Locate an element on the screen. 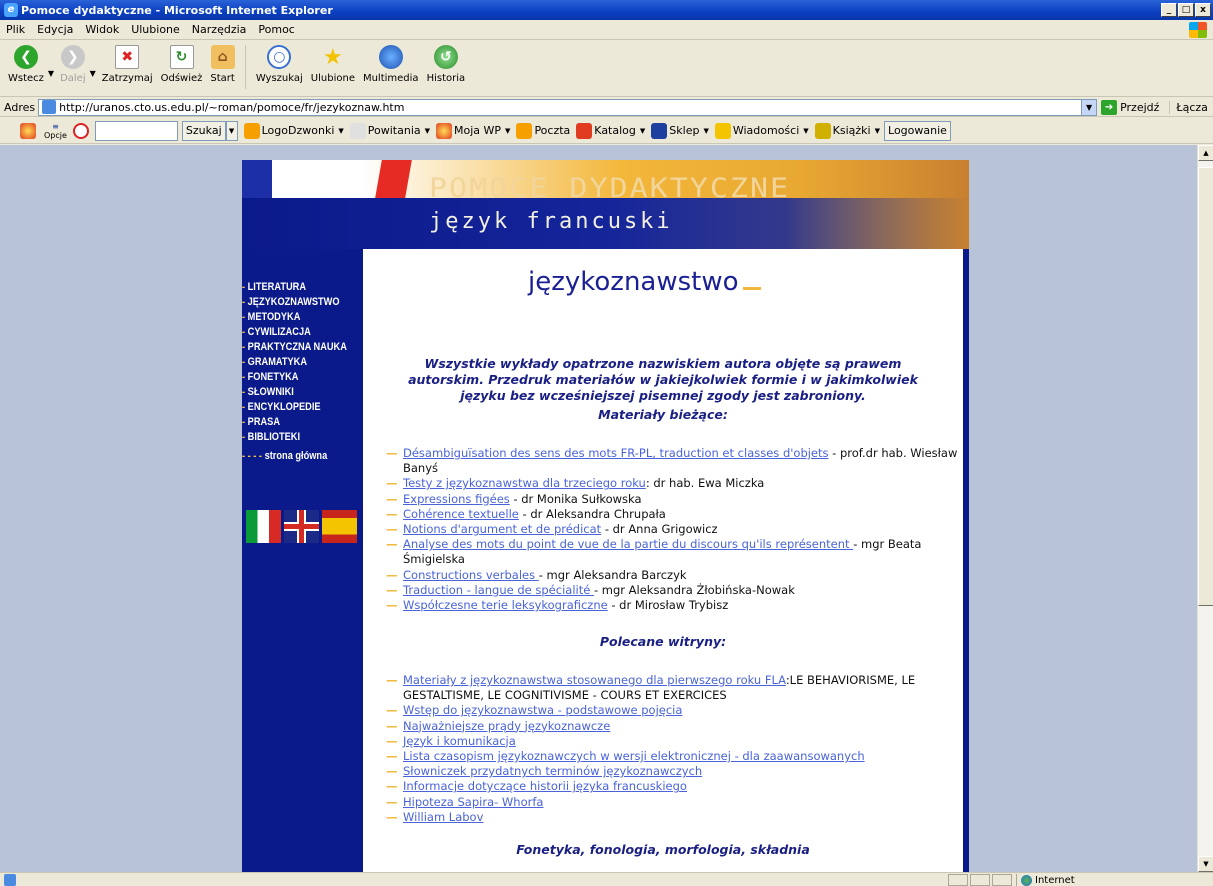 The width and height of the screenshot is (1213, 886). stop-button: ✖ Zatrzymaj is located at coordinates (127, 62).